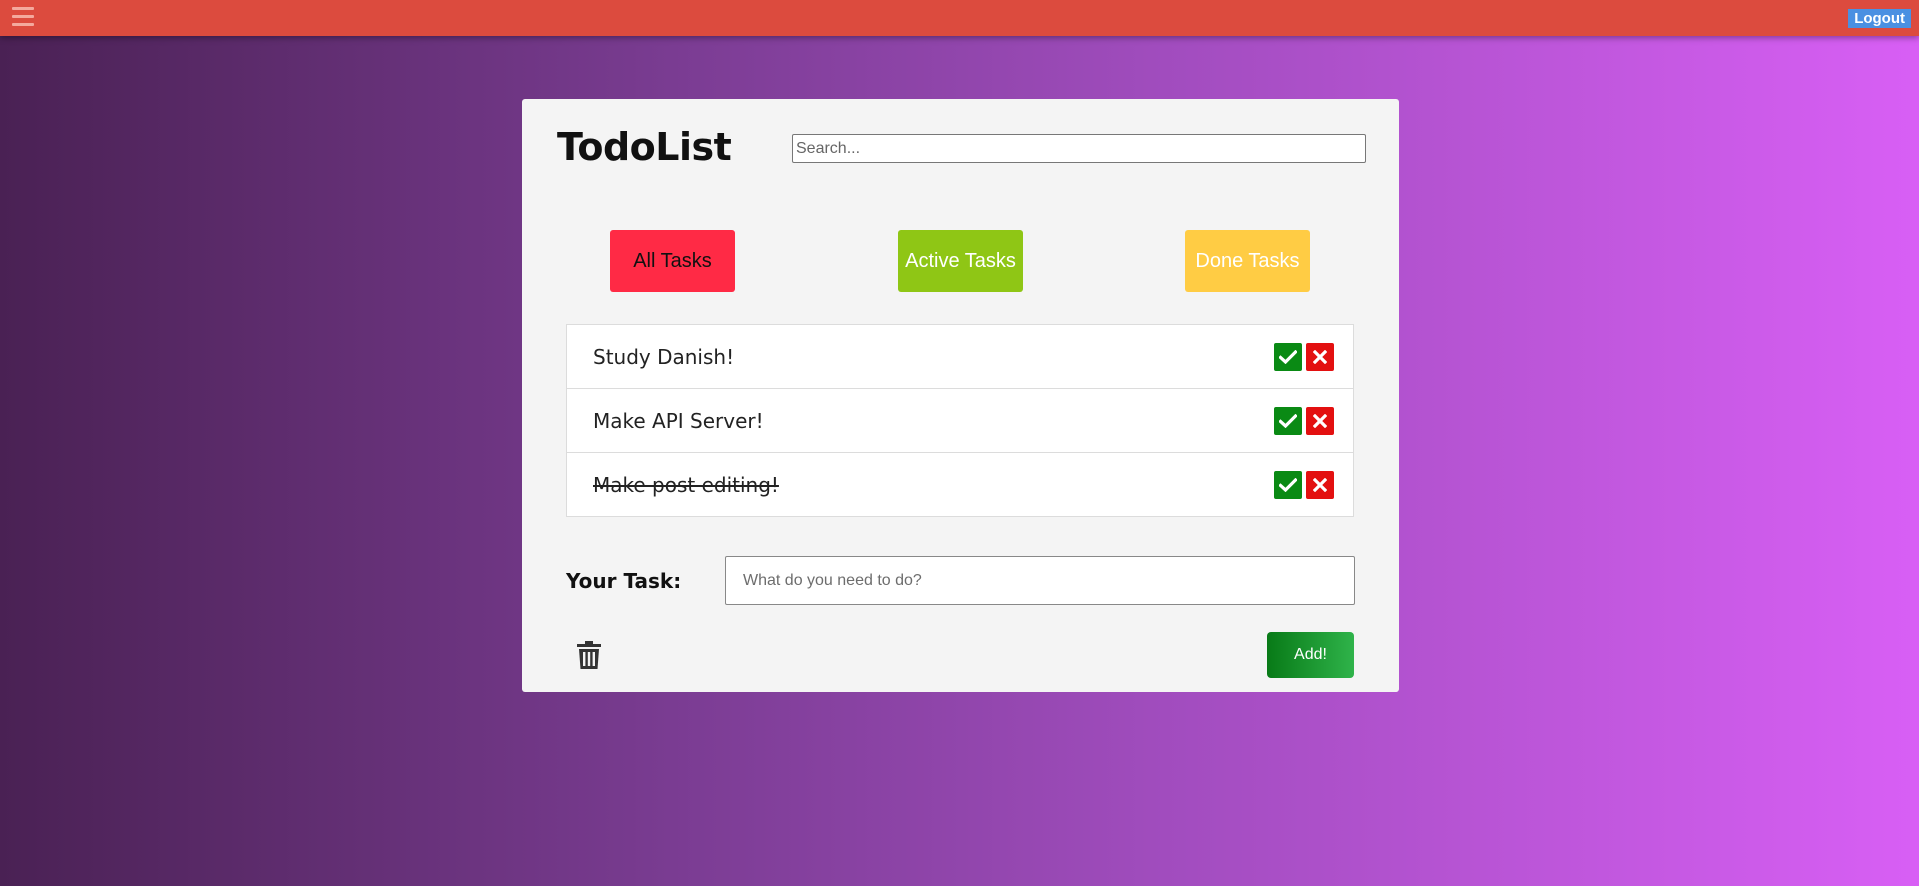 The height and width of the screenshot is (886, 1919). I want to click on task-item: Study Danish!, so click(960, 356).